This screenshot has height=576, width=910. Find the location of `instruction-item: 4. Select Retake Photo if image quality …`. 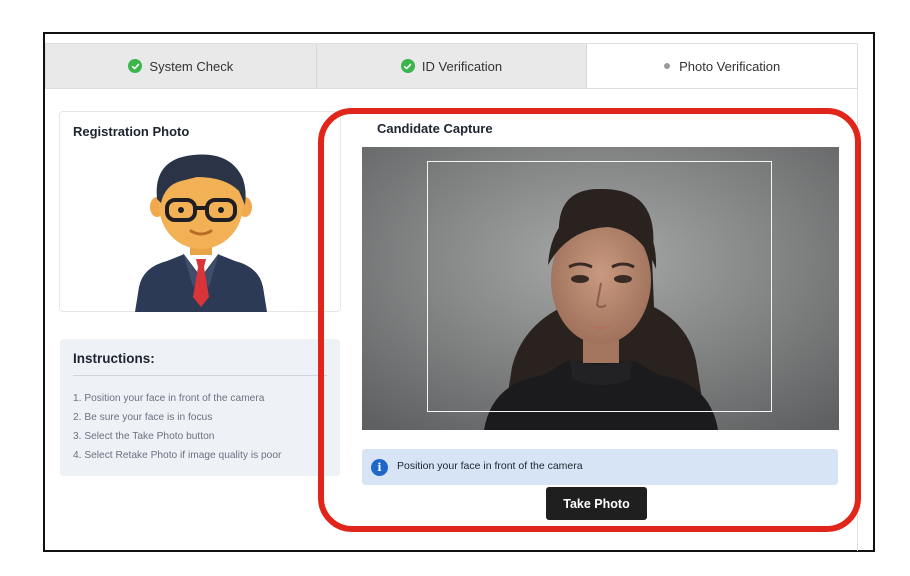

instruction-item: 4. Select Retake Photo if image quality … is located at coordinates (177, 455).